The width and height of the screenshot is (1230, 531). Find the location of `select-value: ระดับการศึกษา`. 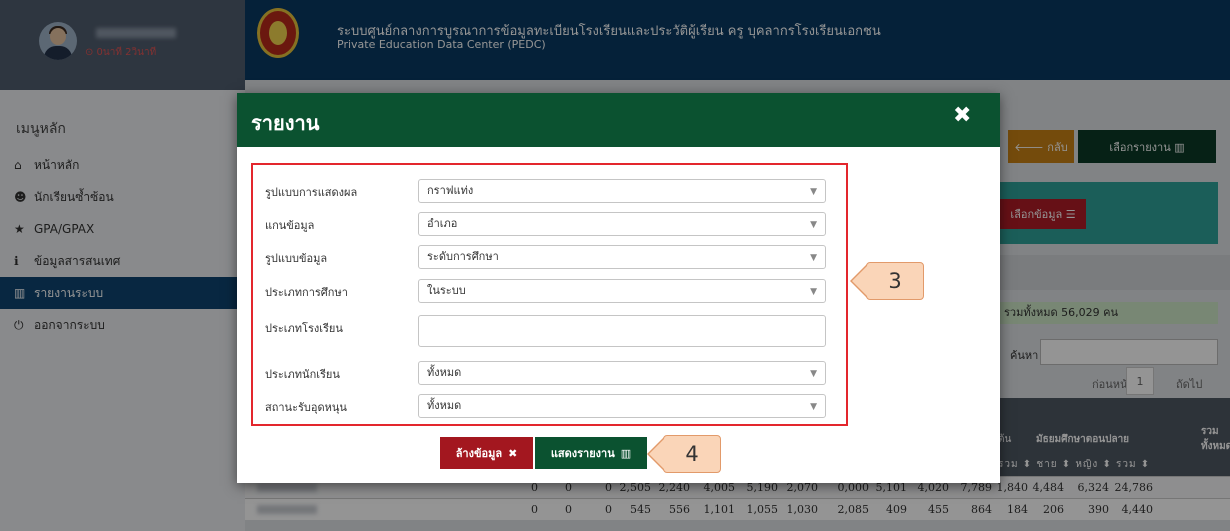

select-value: ระดับการศึกษา is located at coordinates (463, 256).